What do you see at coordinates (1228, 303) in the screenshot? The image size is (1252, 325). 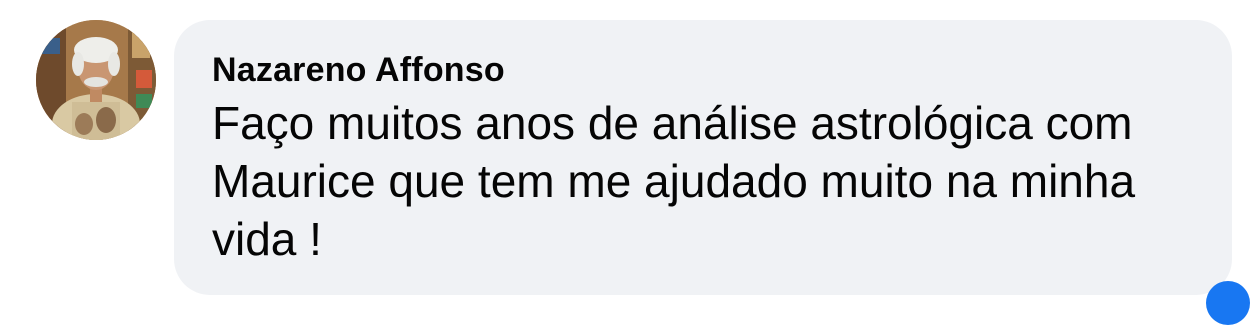 I see `reaction-badge-icon` at bounding box center [1228, 303].